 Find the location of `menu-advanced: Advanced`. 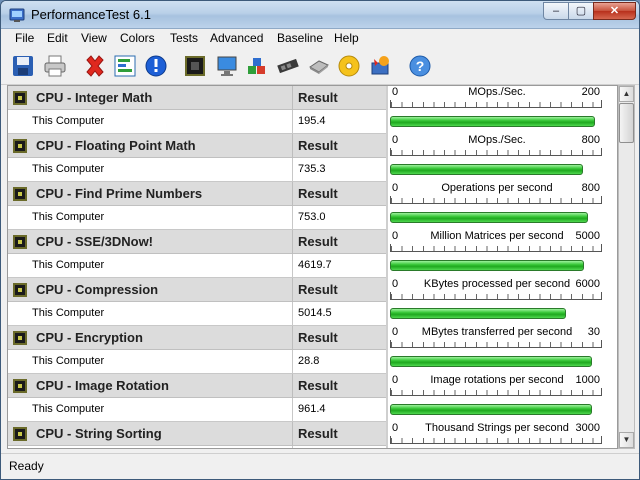

menu-advanced: Advanced is located at coordinates (236, 38).